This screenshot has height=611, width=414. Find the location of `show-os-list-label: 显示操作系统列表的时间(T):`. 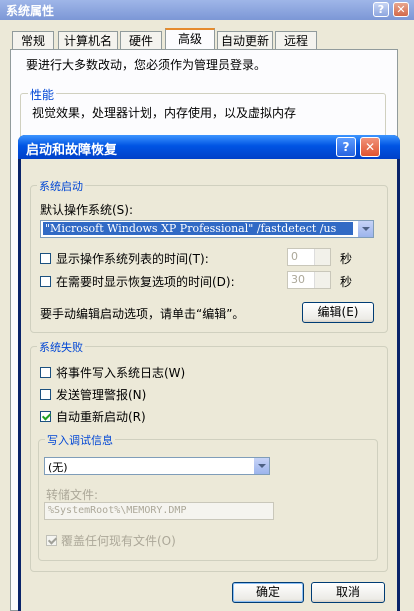

show-os-list-label: 显示操作系统列表的时间(T): is located at coordinates (132, 259).